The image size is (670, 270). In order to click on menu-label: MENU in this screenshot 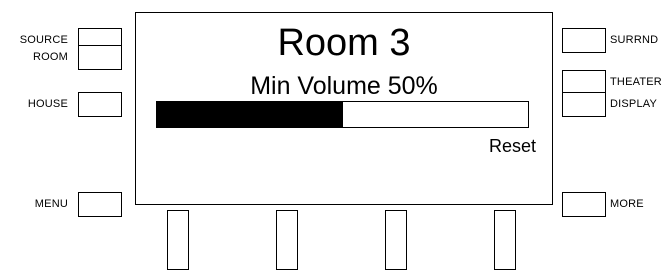, I will do `click(51, 204)`.